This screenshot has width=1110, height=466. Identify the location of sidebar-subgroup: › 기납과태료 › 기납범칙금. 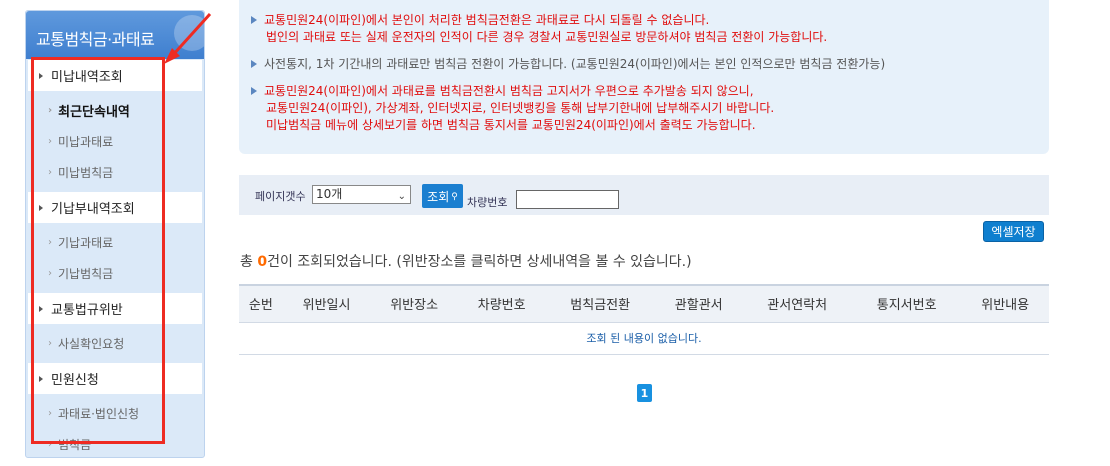
(115, 258).